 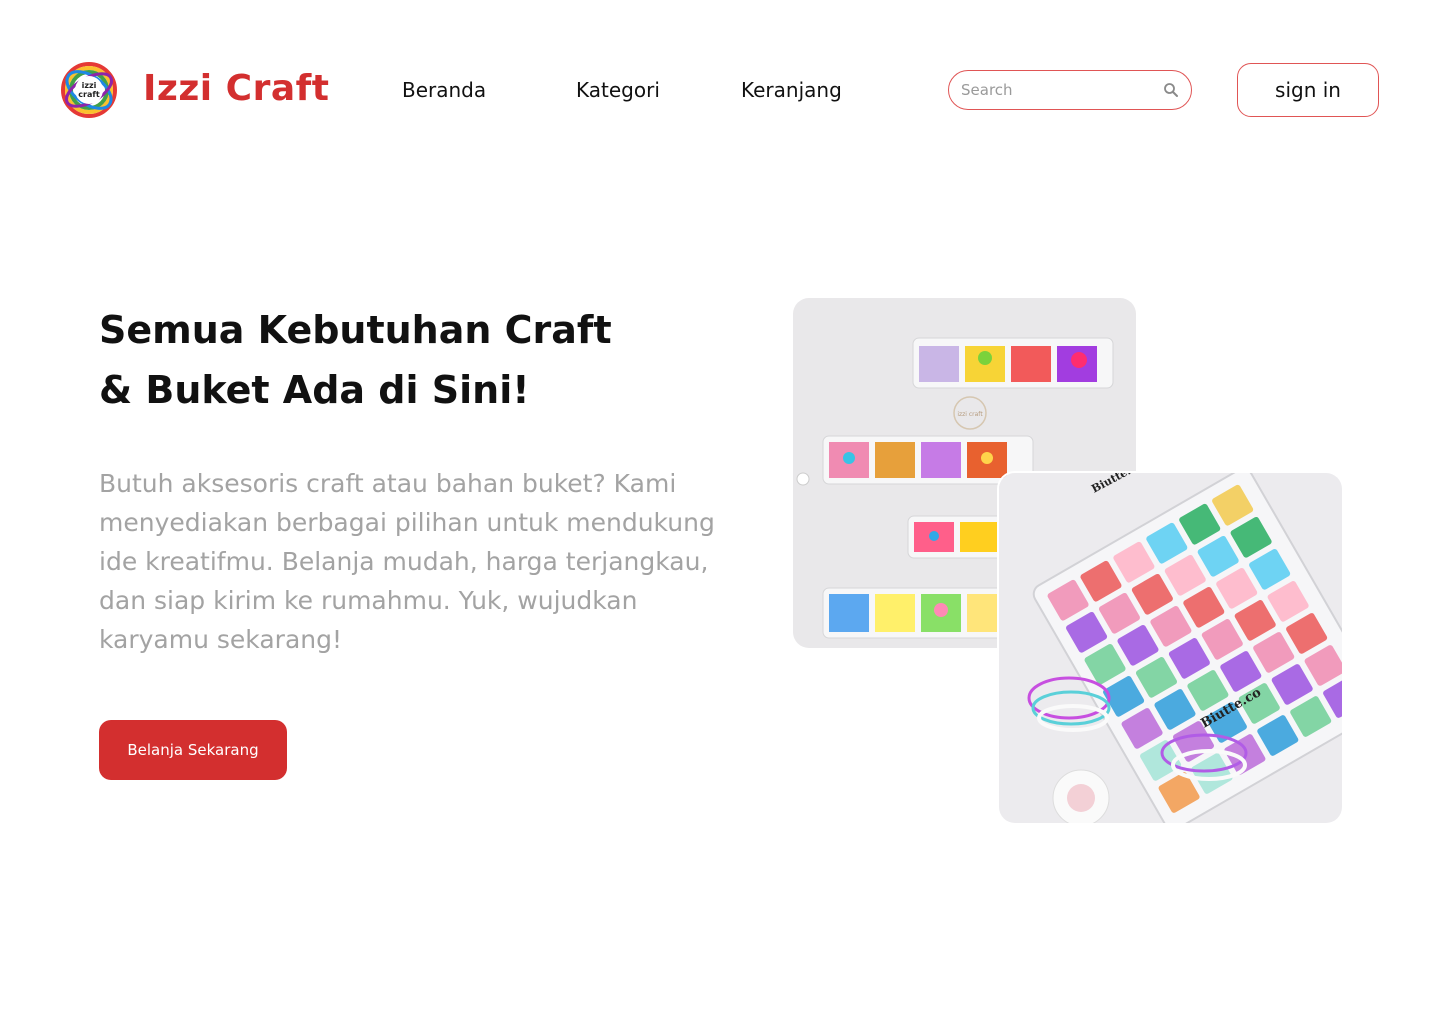 I want to click on brand-name: Izzi Craft, so click(x=236, y=88).